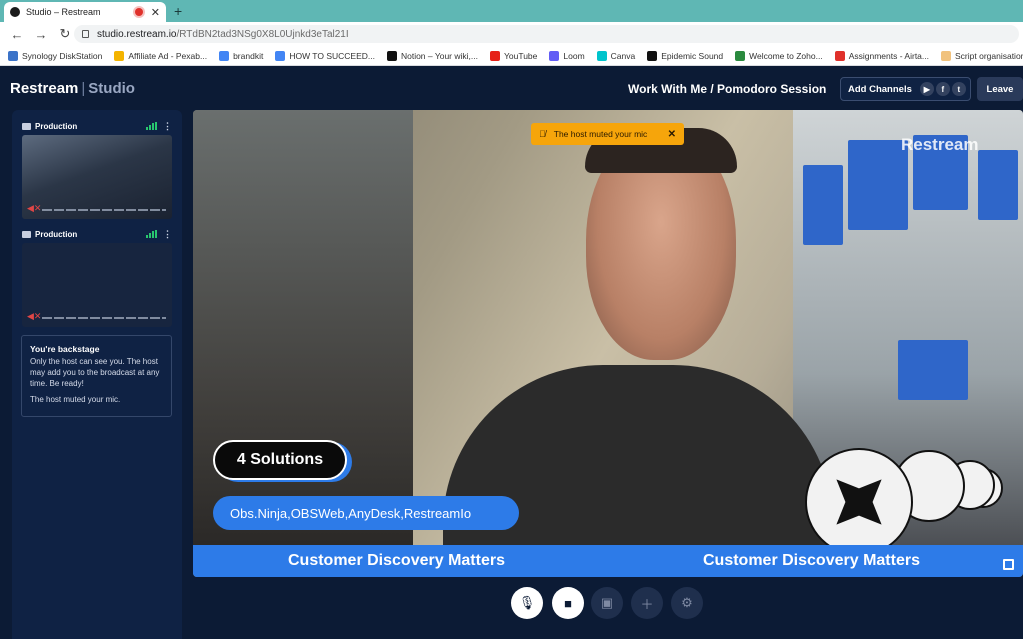 The width and height of the screenshot is (1023, 639). Describe the element at coordinates (615, 55) in the screenshot. I see `bookmark-item: Canva` at that location.